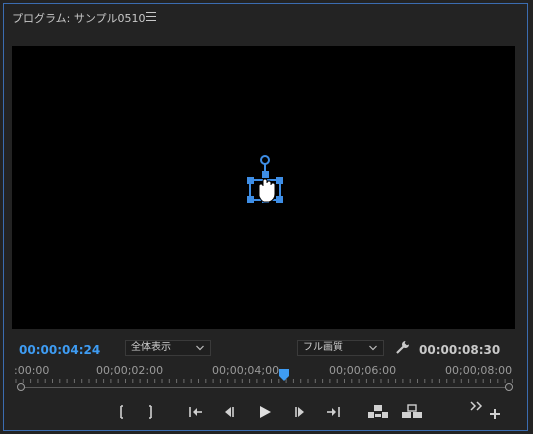  What do you see at coordinates (363, 370) in the screenshot?
I see `ruler-label: 00;00;06:00` at bounding box center [363, 370].